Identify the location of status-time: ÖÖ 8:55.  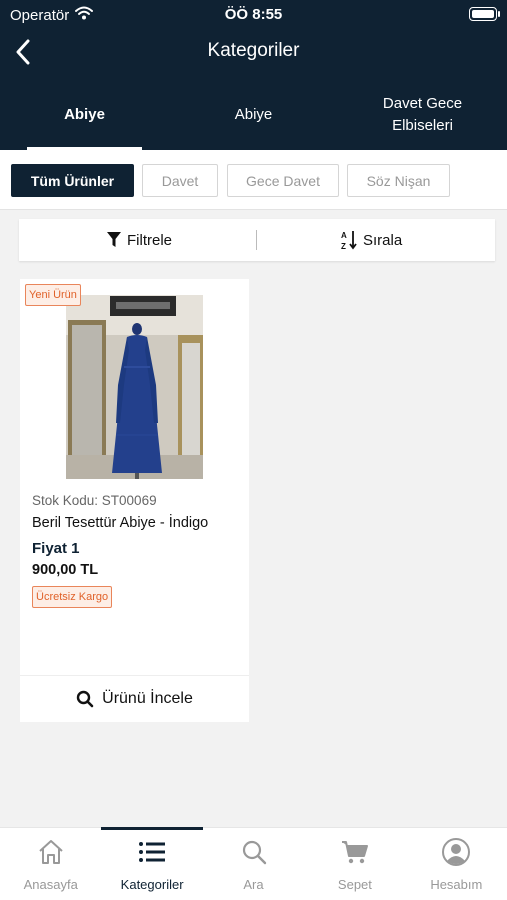
(253, 14).